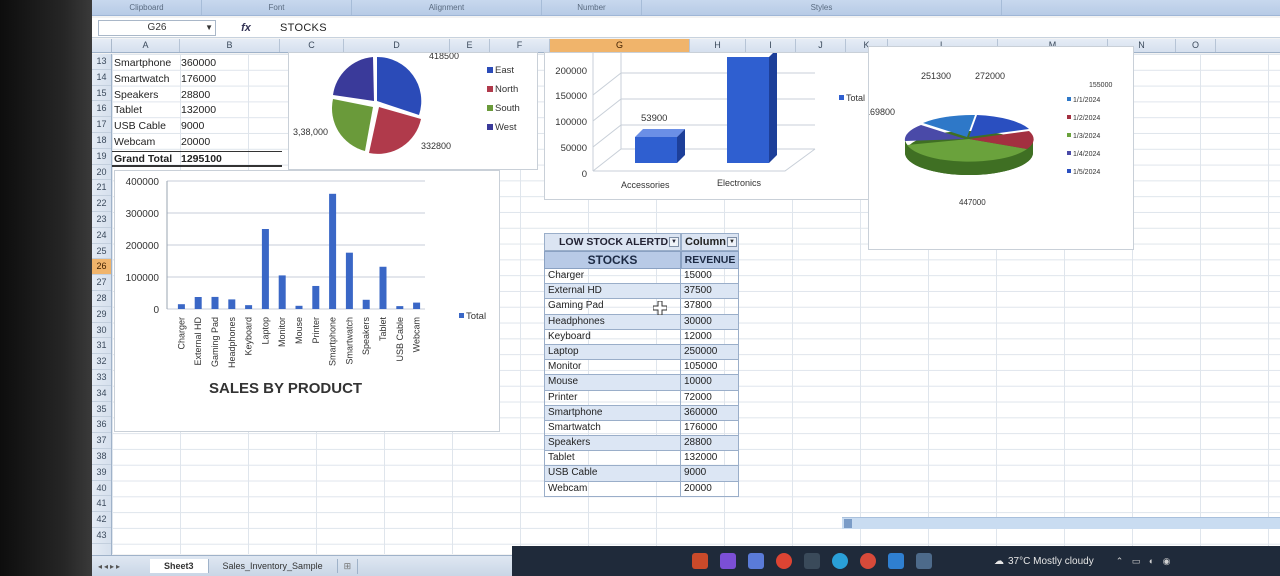 Image resolution: width=1280 pixels, height=576 pixels. What do you see at coordinates (399, 85) in the screenshot?
I see `pie-slice-east` at bounding box center [399, 85].